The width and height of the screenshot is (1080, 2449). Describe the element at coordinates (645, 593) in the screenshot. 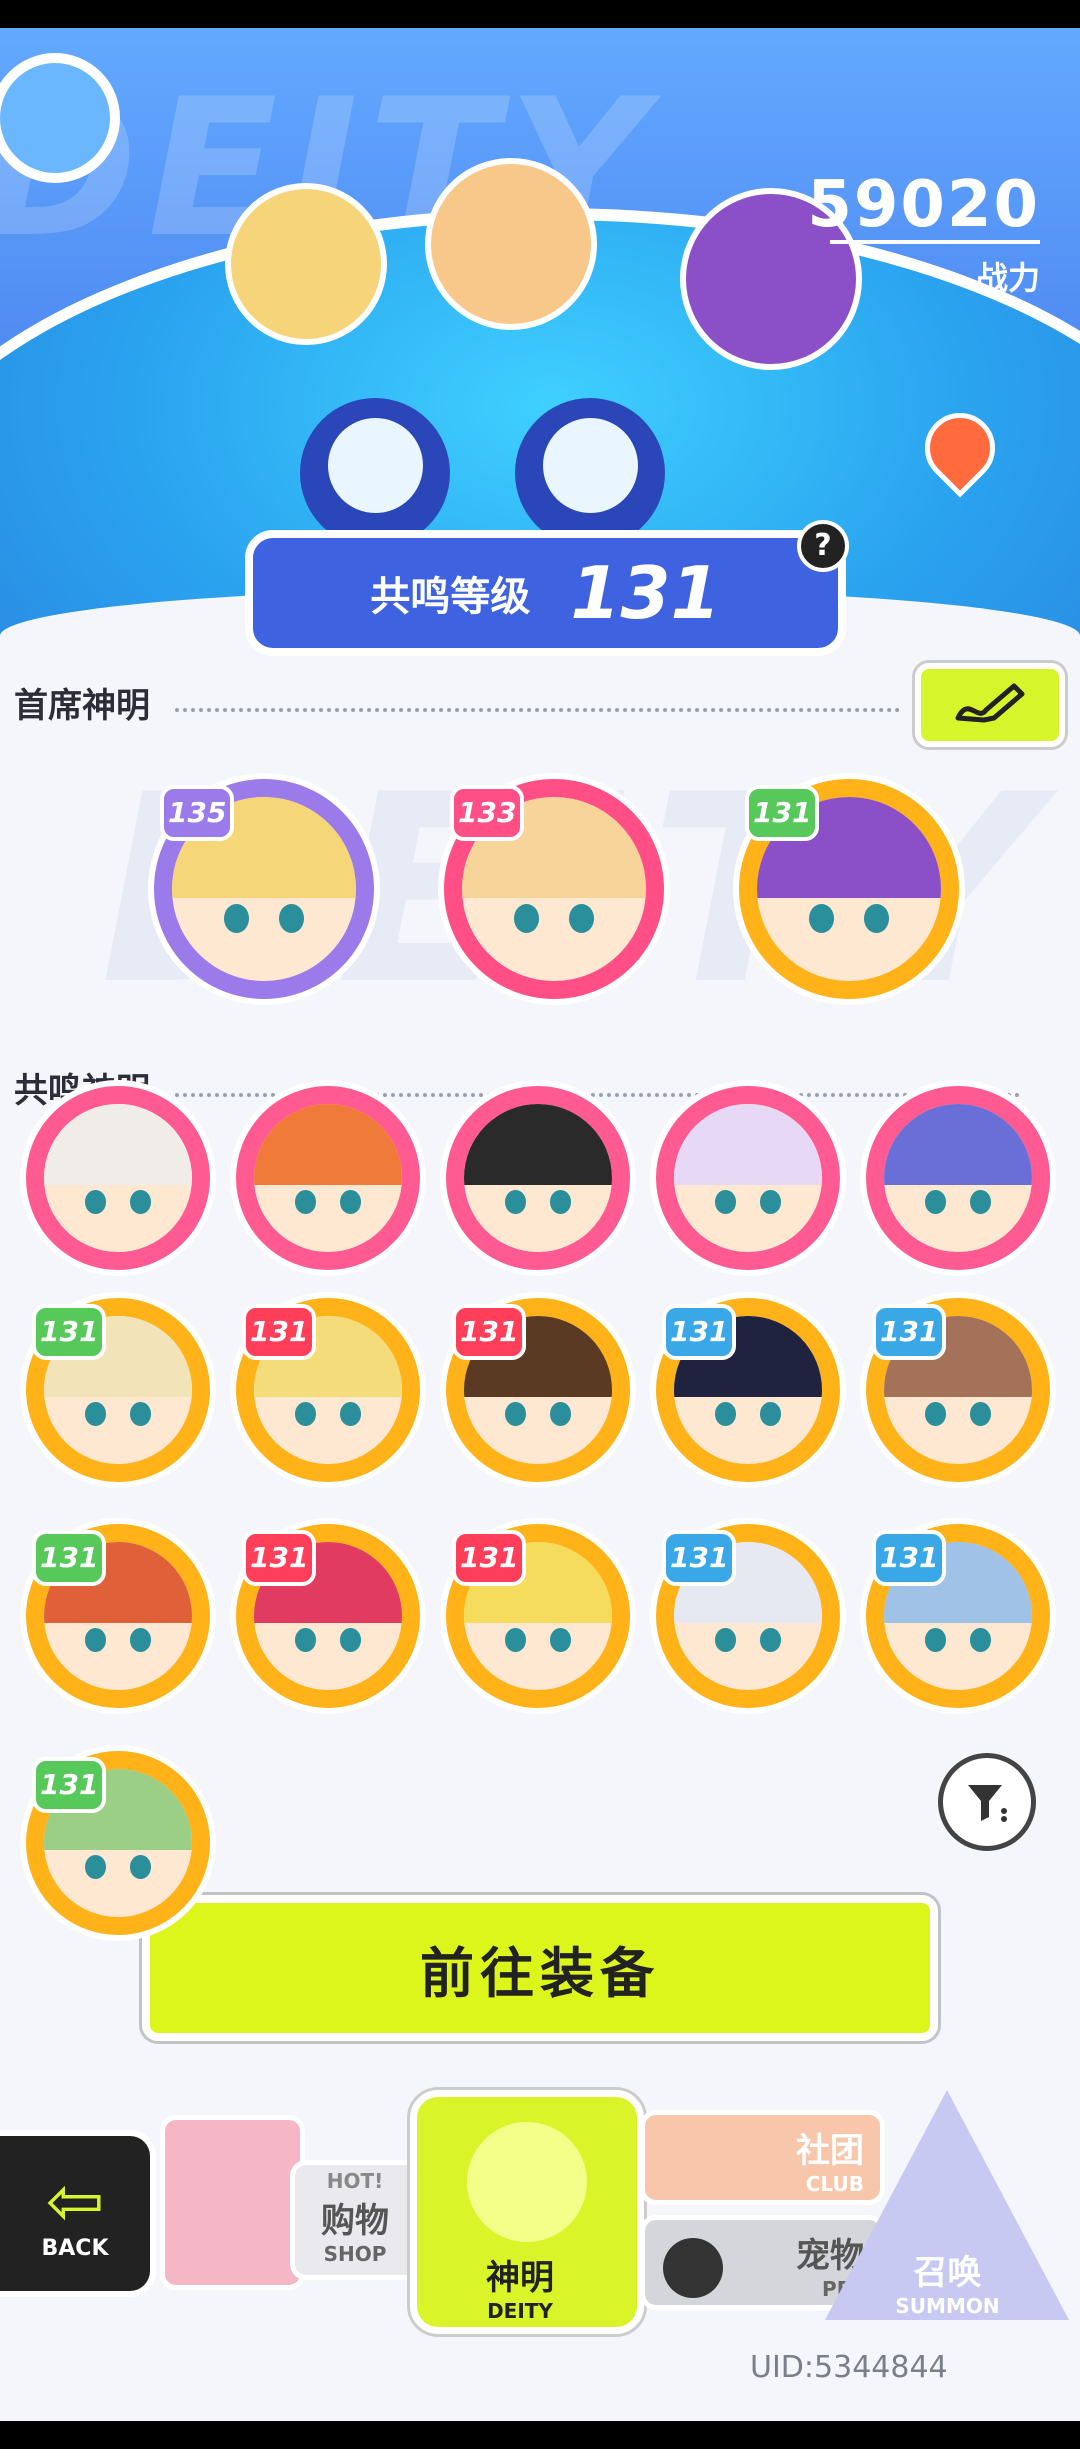

I see `resonance-level-value: 131` at that location.